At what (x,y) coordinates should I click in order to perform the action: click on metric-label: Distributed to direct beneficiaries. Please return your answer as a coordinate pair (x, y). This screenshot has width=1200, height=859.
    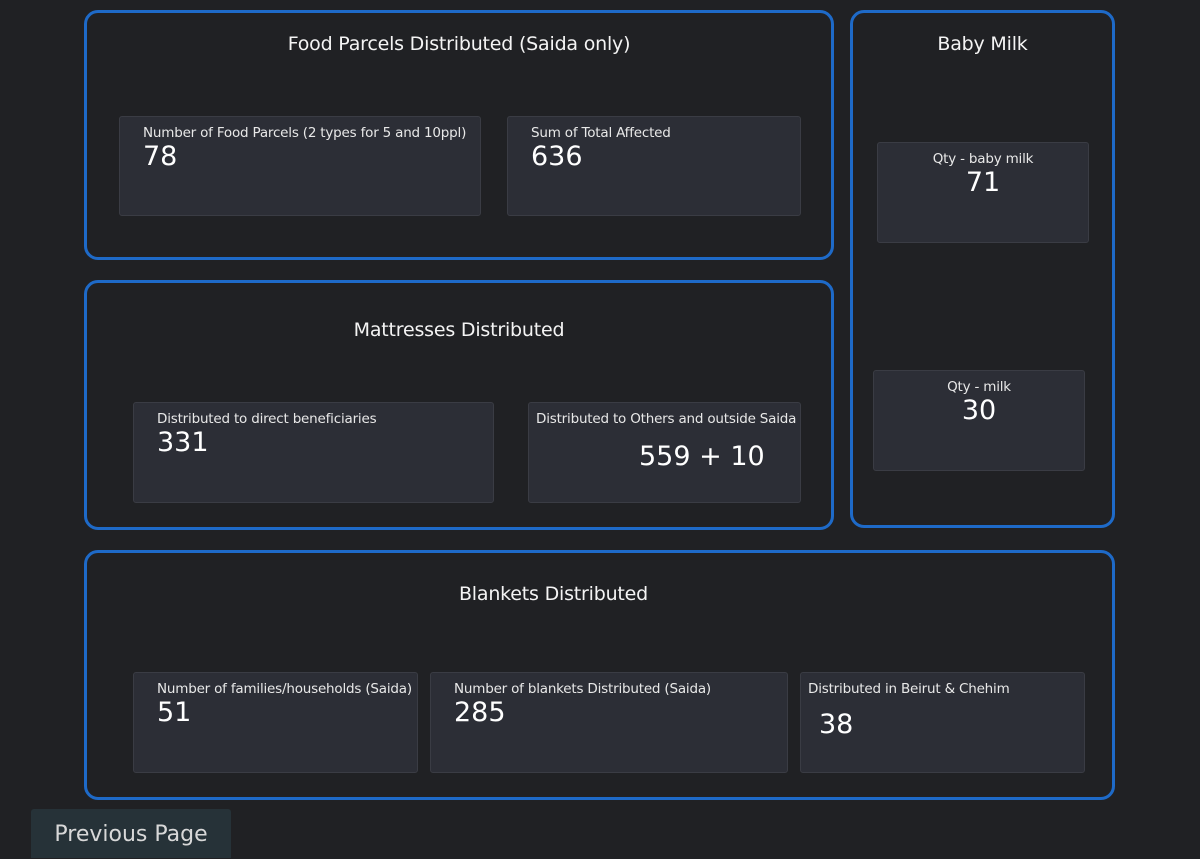
    Looking at the image, I should click on (267, 419).